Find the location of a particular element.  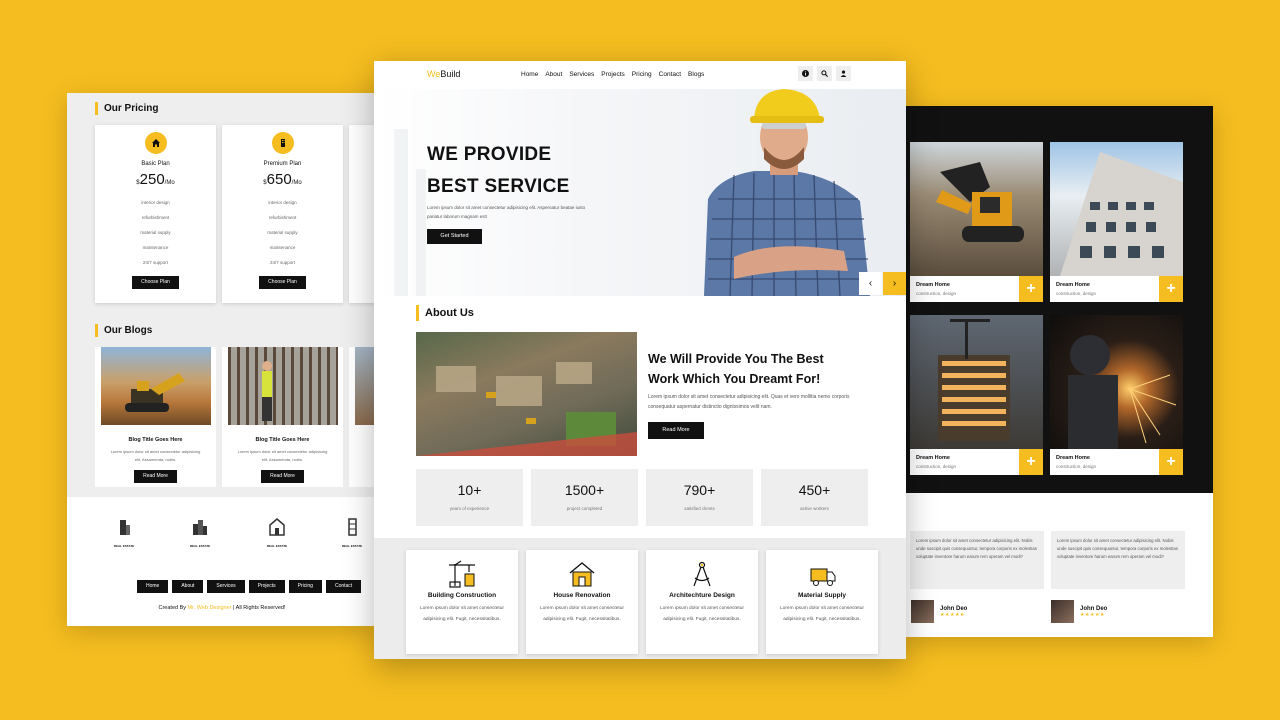

blog-card-partial is located at coordinates (363, 417).